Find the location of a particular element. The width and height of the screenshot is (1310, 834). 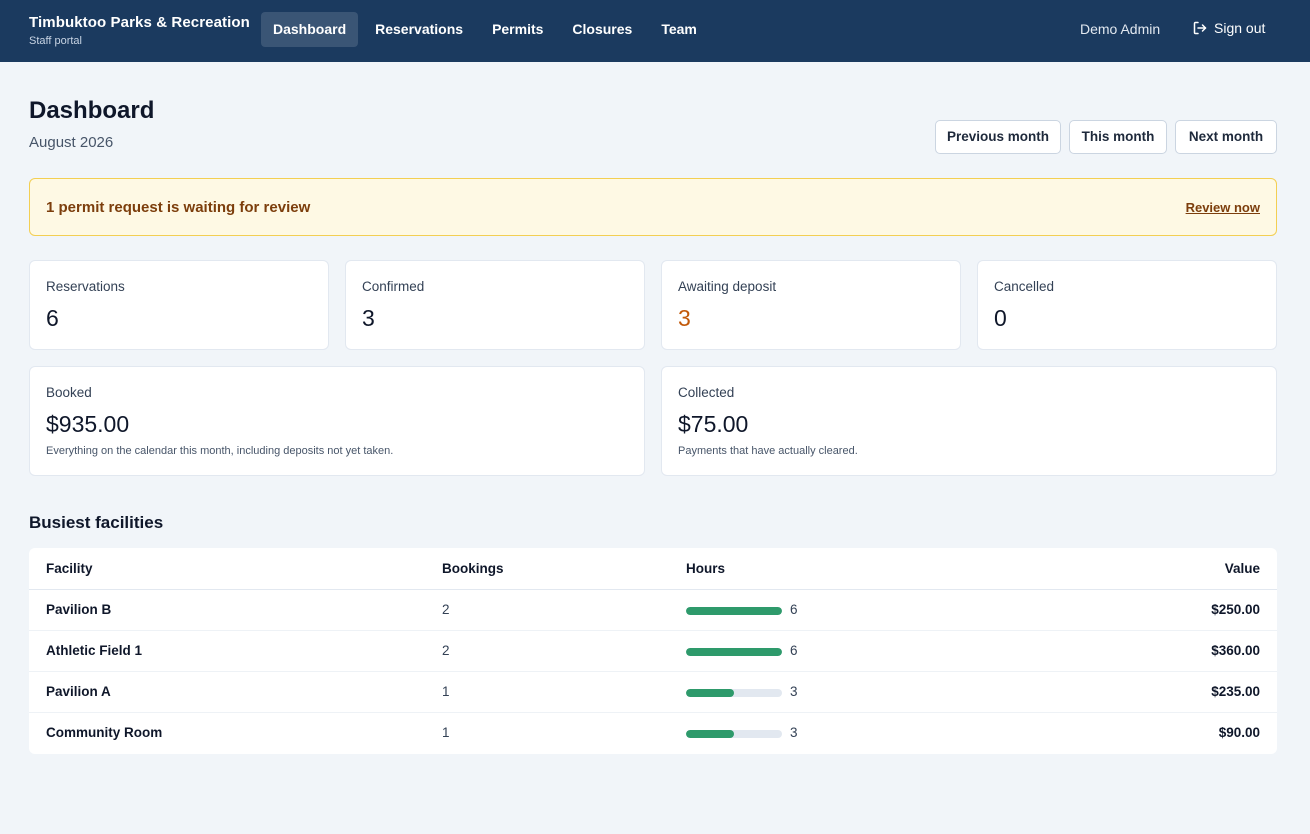

facility-name: Pavilion A is located at coordinates (78, 691).